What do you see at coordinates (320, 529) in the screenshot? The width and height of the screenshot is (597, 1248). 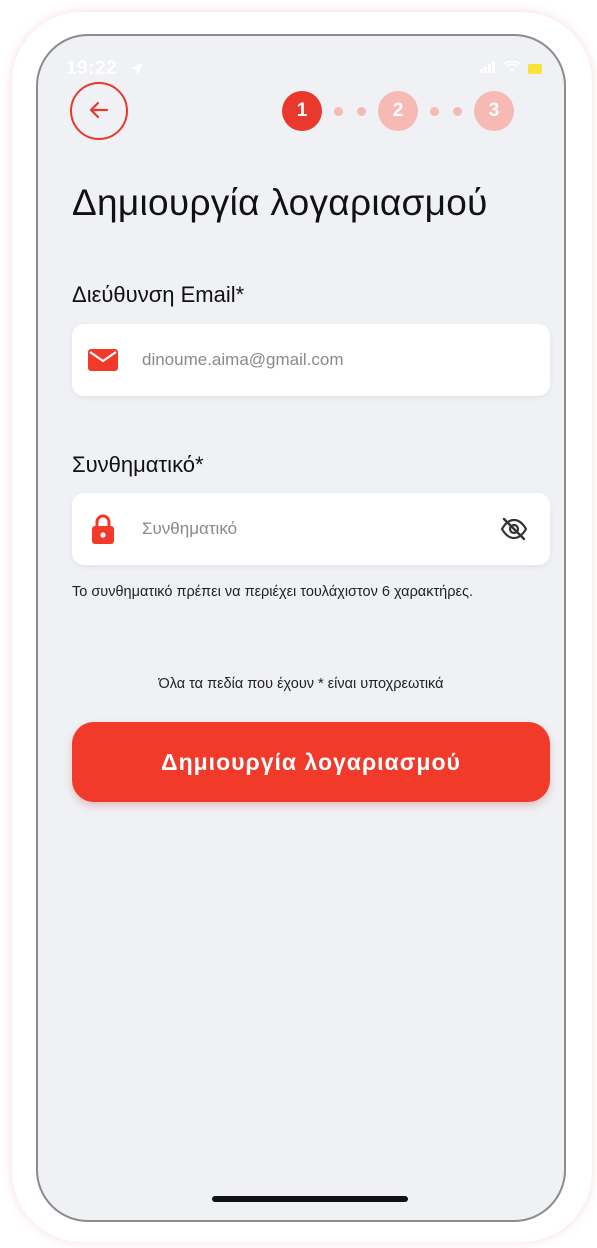 I see `password-input` at bounding box center [320, 529].